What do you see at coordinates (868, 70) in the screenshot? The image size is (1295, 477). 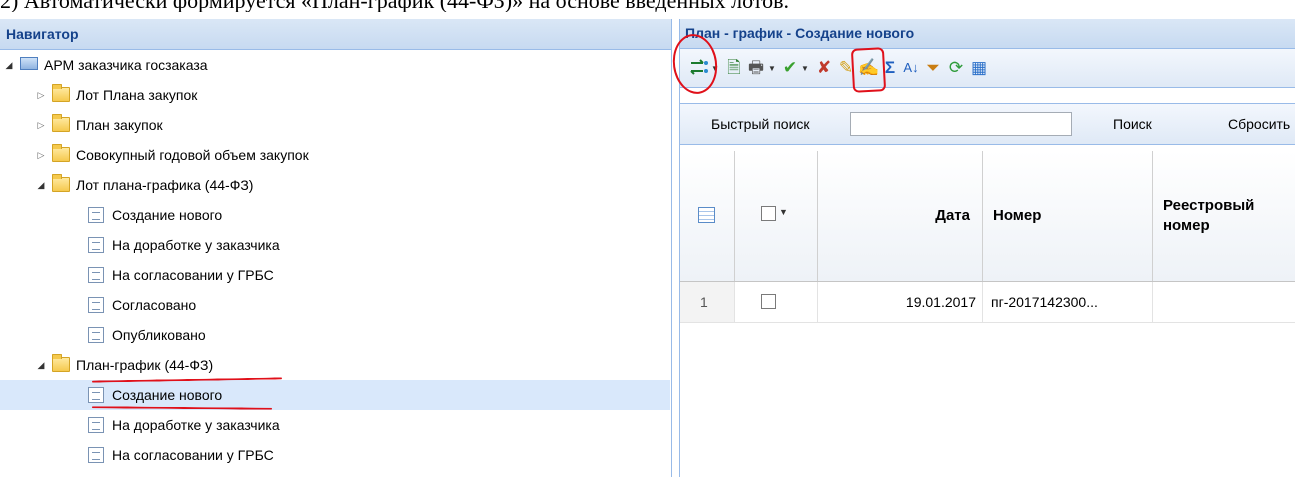 I see `box-annotation` at bounding box center [868, 70].